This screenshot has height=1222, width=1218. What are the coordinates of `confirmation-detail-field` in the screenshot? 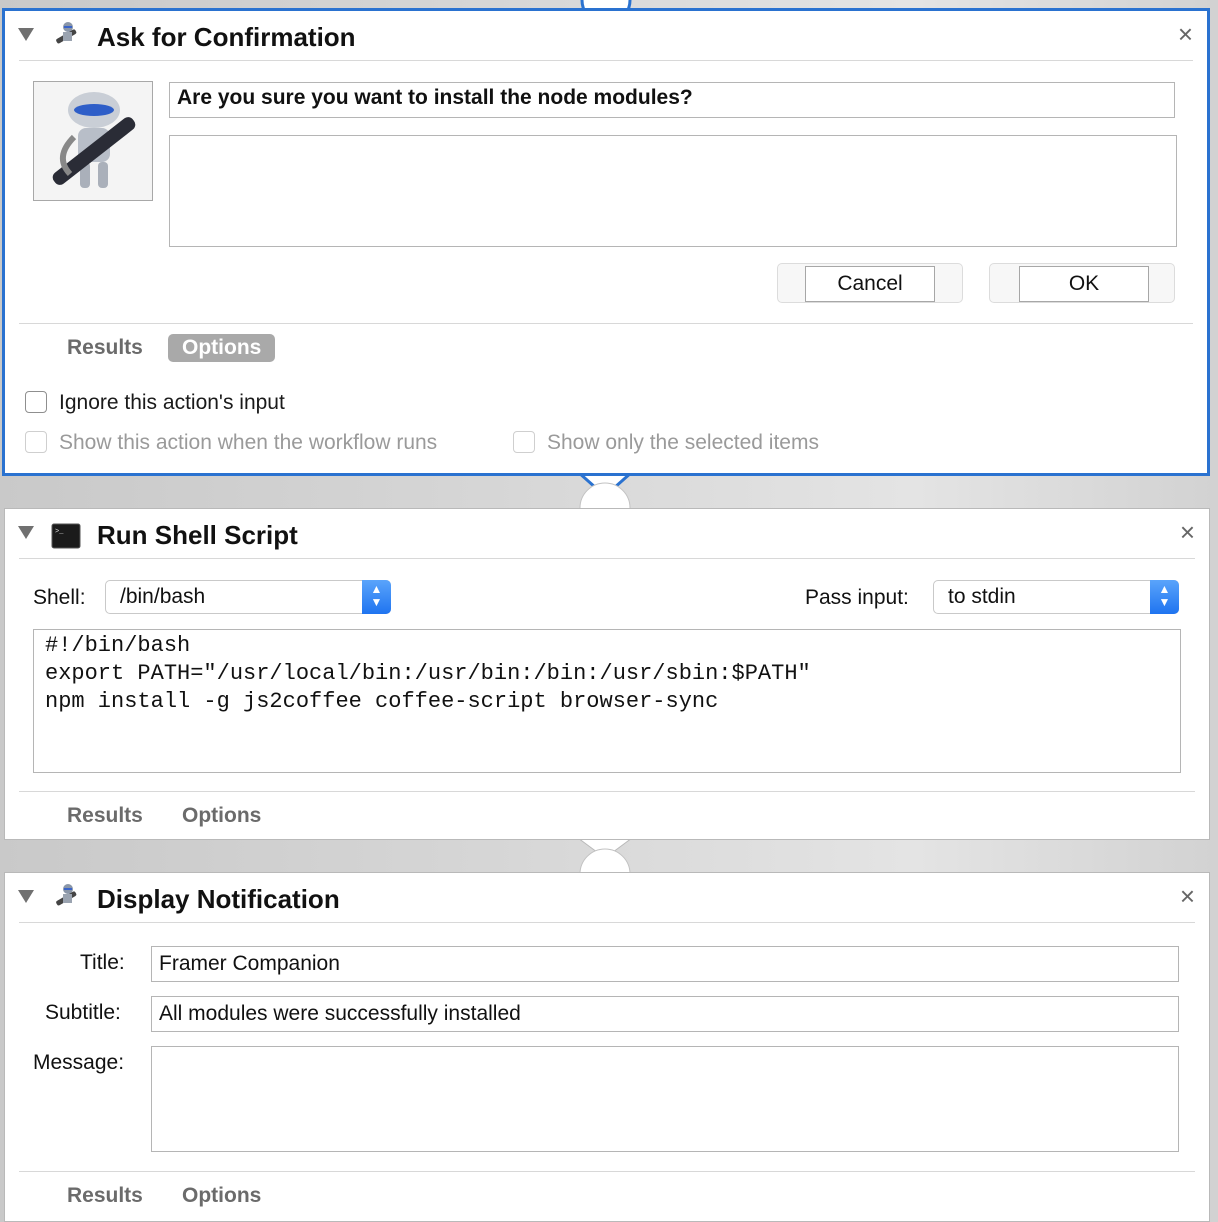 It's located at (673, 191).